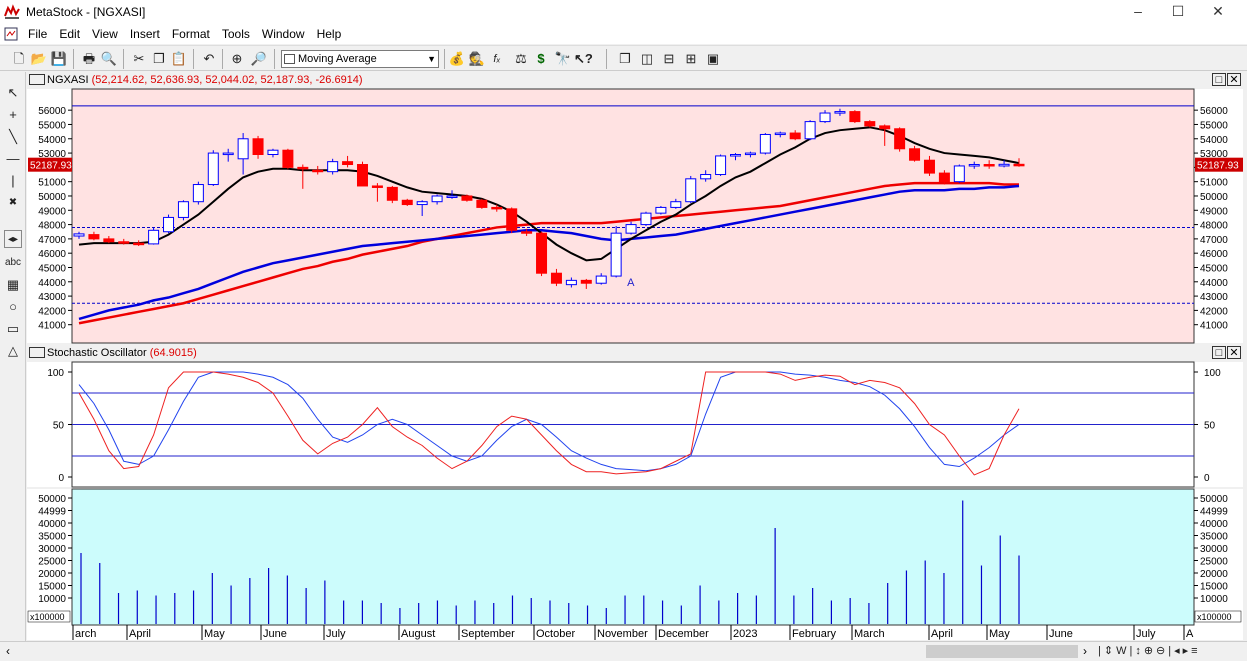 Image resolution: width=1247 pixels, height=661 pixels. I want to click on menu-edit: Edit, so click(69, 34).